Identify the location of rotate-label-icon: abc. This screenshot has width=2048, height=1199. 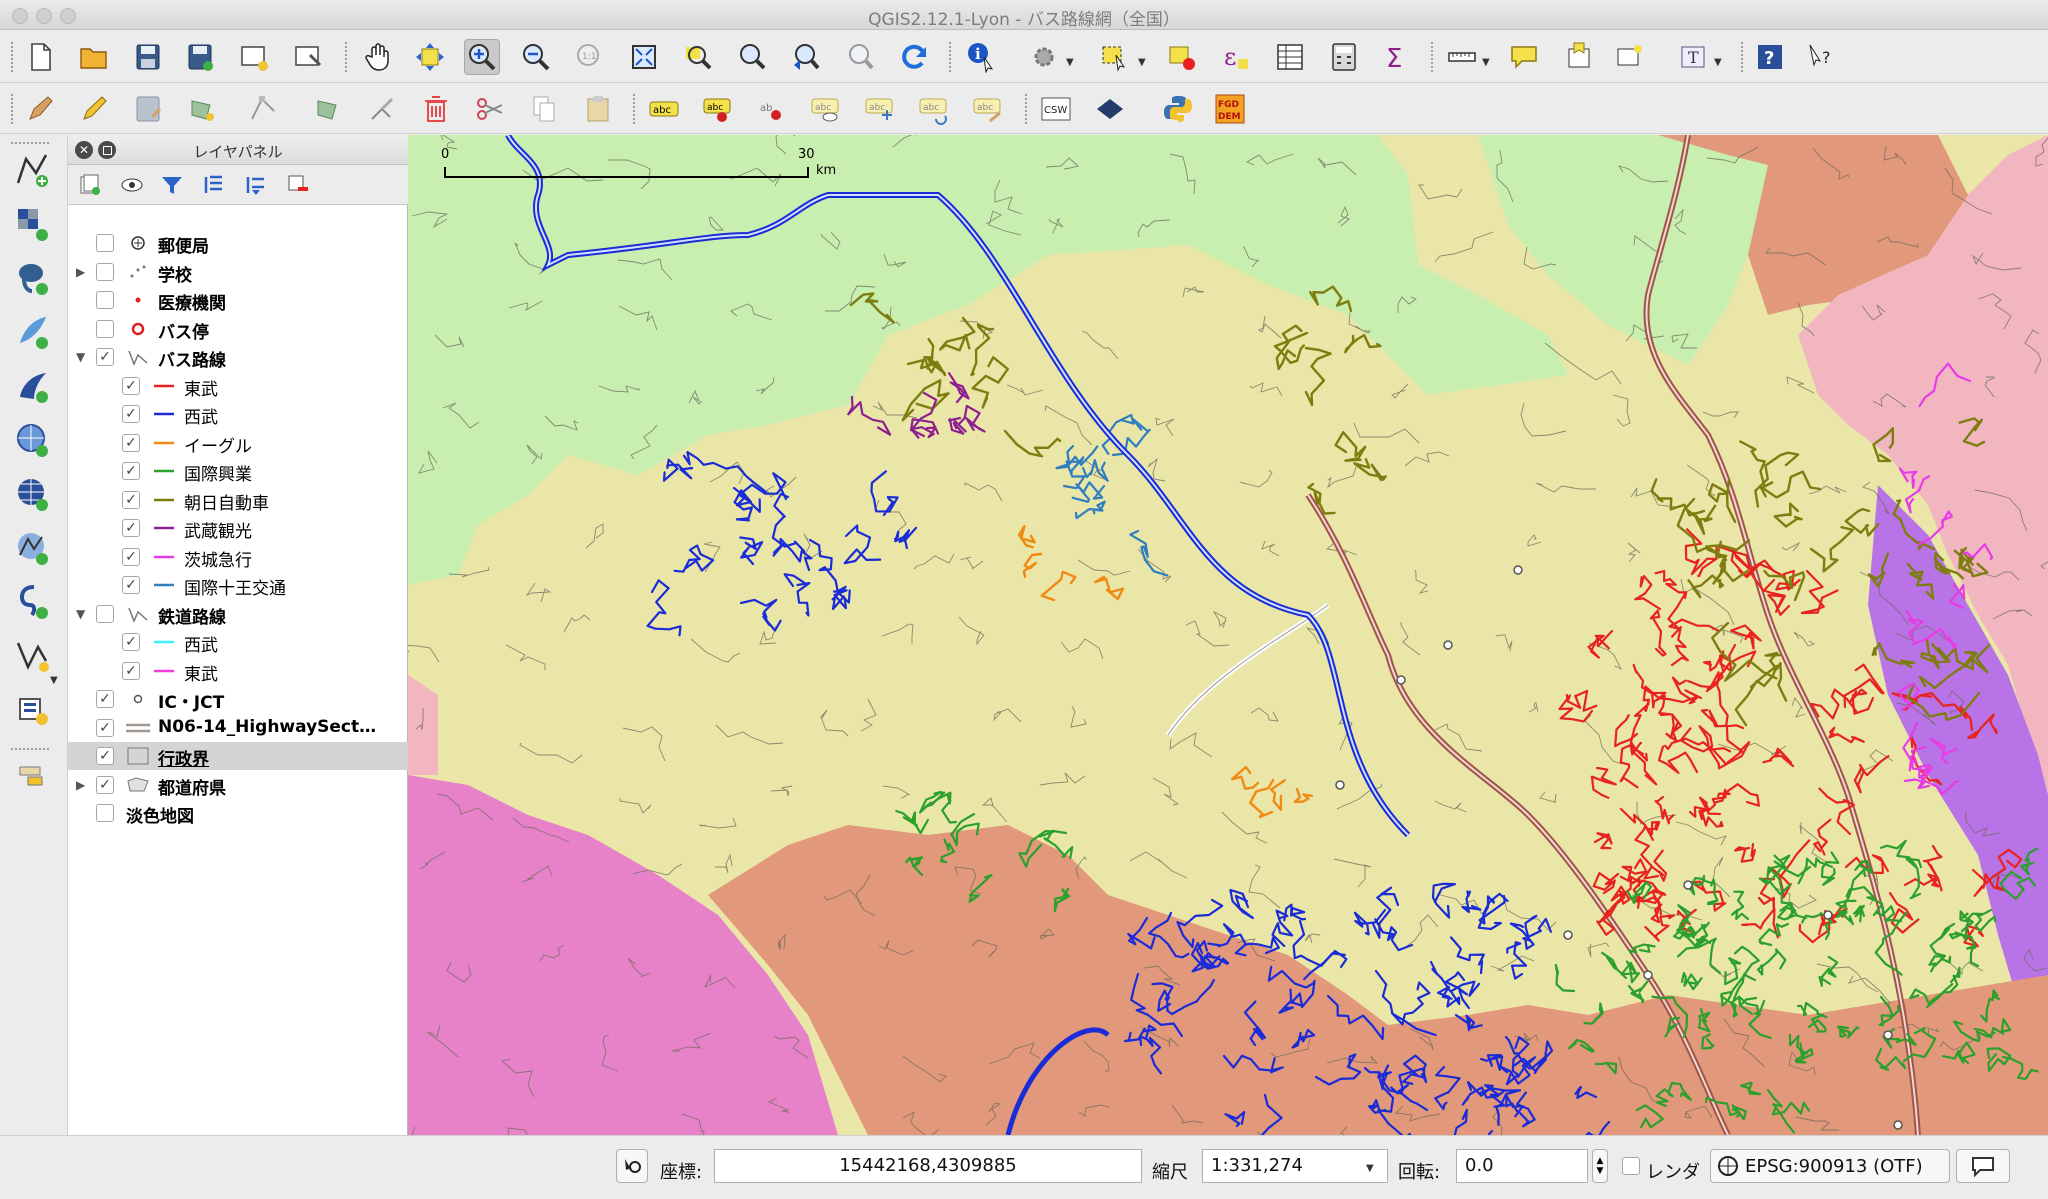
(934, 109).